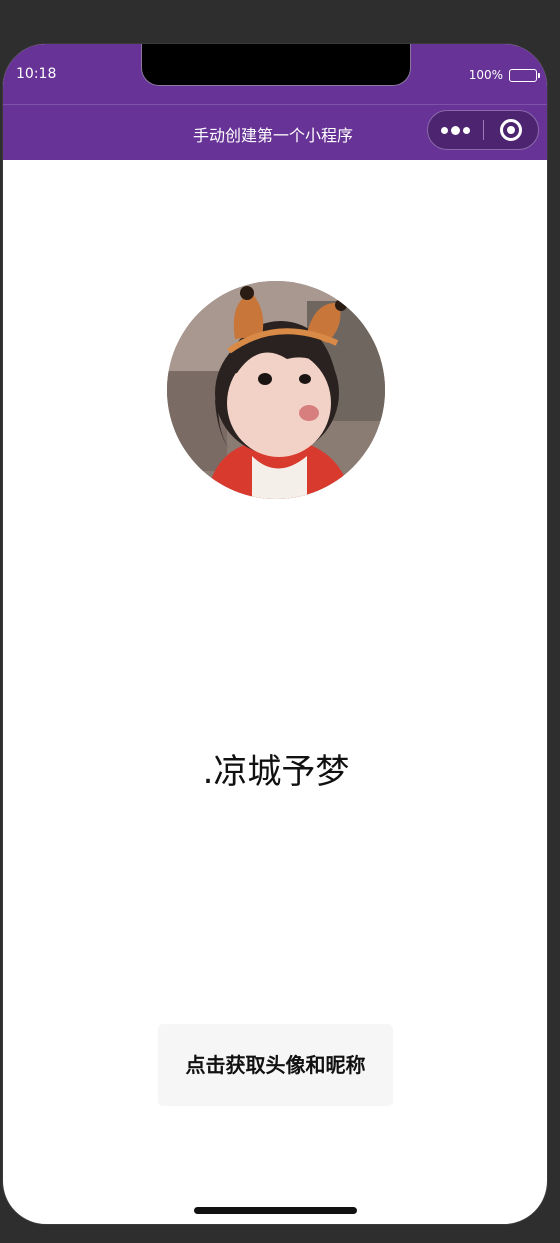 The height and width of the screenshot is (1243, 560). I want to click on get-avatar-nickname-button: 点击获取头像和昵称, so click(275, 1065).